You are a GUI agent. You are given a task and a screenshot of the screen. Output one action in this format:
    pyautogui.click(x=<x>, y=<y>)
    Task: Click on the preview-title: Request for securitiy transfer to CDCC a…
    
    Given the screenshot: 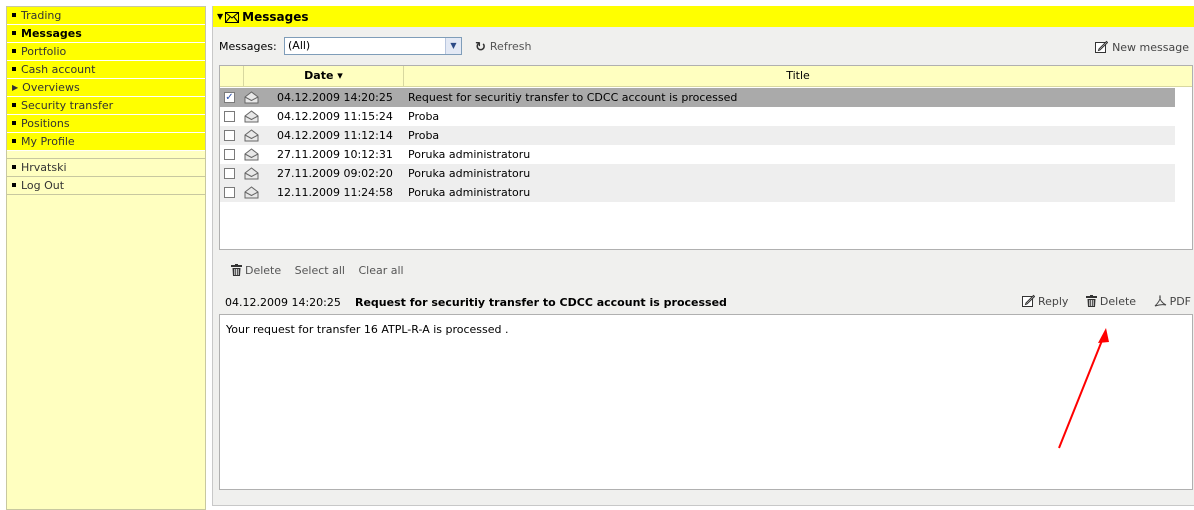 What is the action you would take?
    pyautogui.click(x=541, y=302)
    